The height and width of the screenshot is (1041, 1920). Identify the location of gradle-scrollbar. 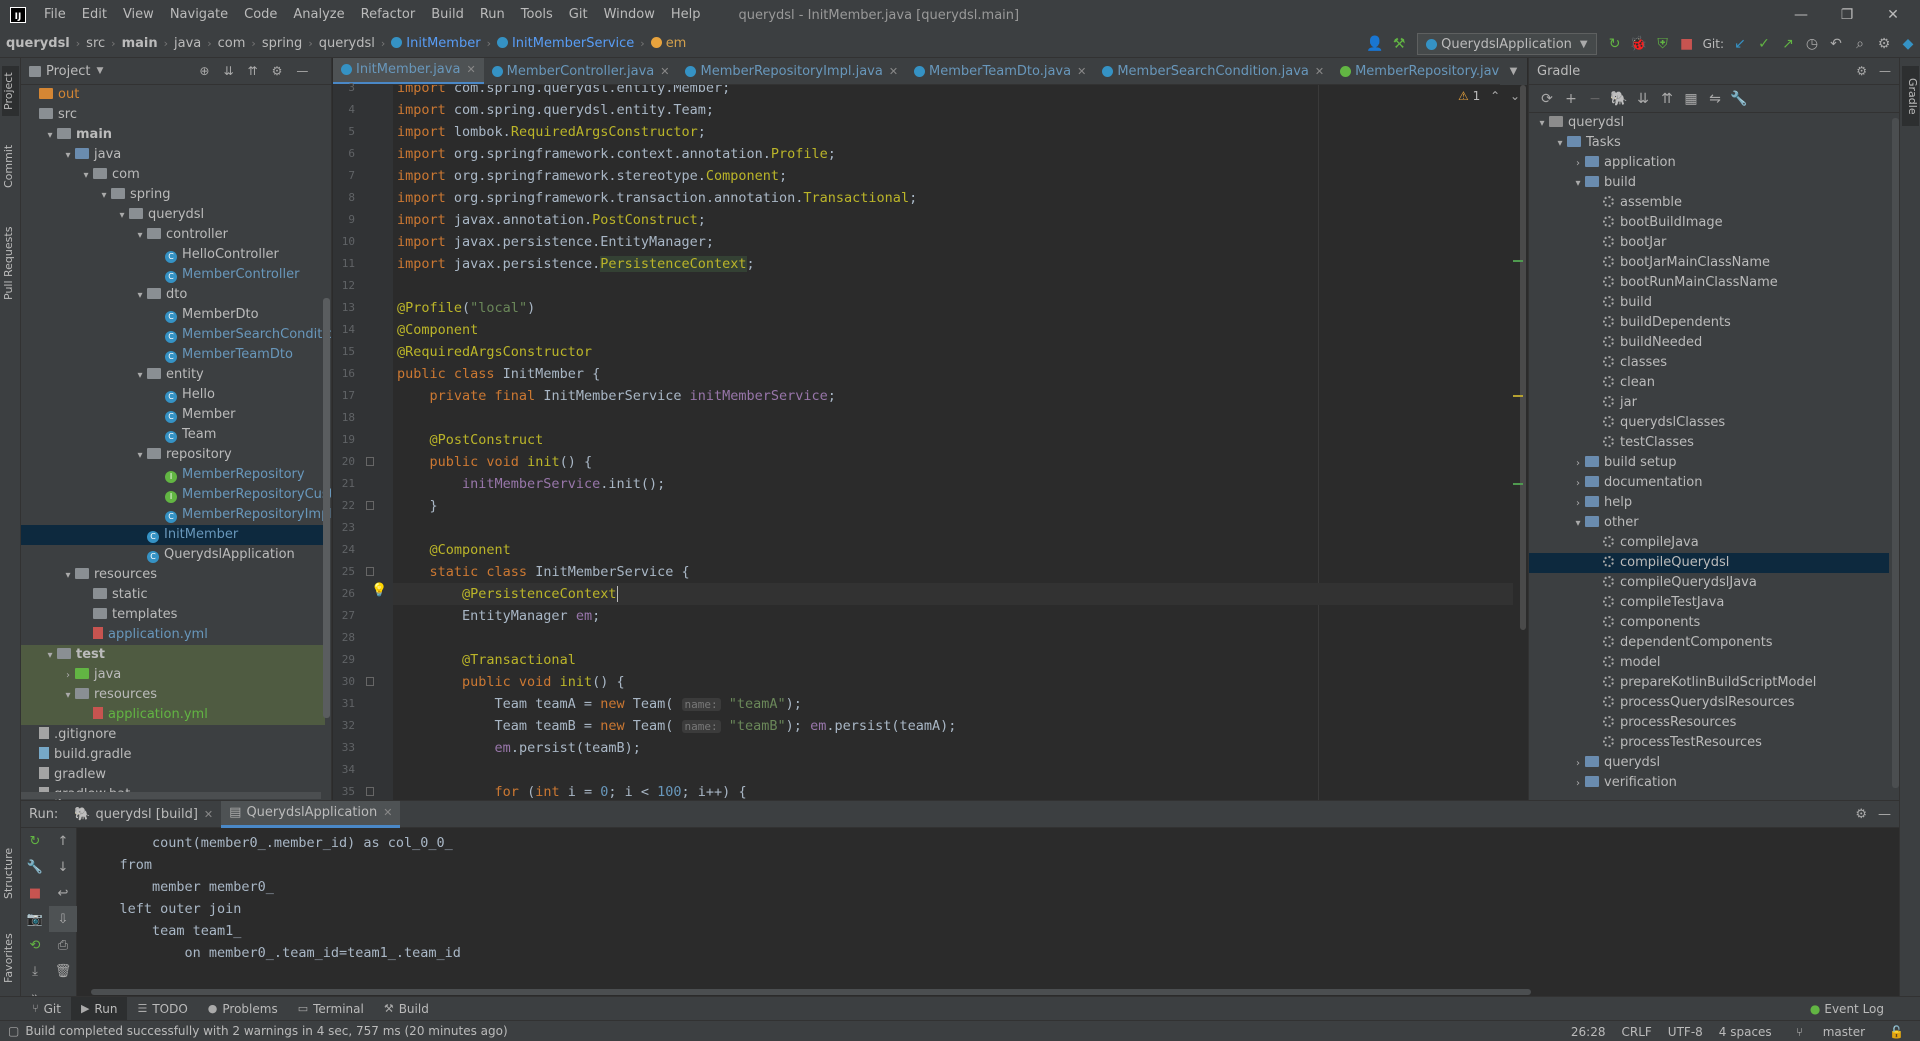
(1895, 453).